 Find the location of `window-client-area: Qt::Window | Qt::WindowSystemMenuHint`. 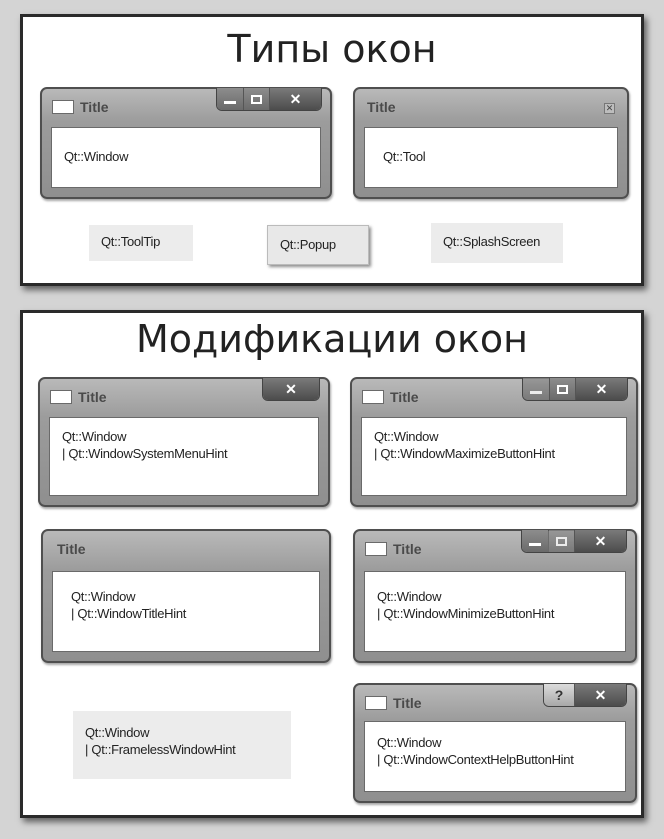

window-client-area: Qt::Window | Qt::WindowSystemMenuHint is located at coordinates (184, 456).